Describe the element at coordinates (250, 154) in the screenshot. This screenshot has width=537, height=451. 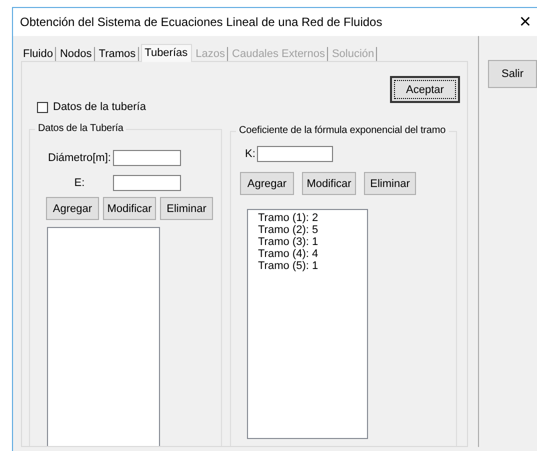
I see `field-label: K:` at that location.